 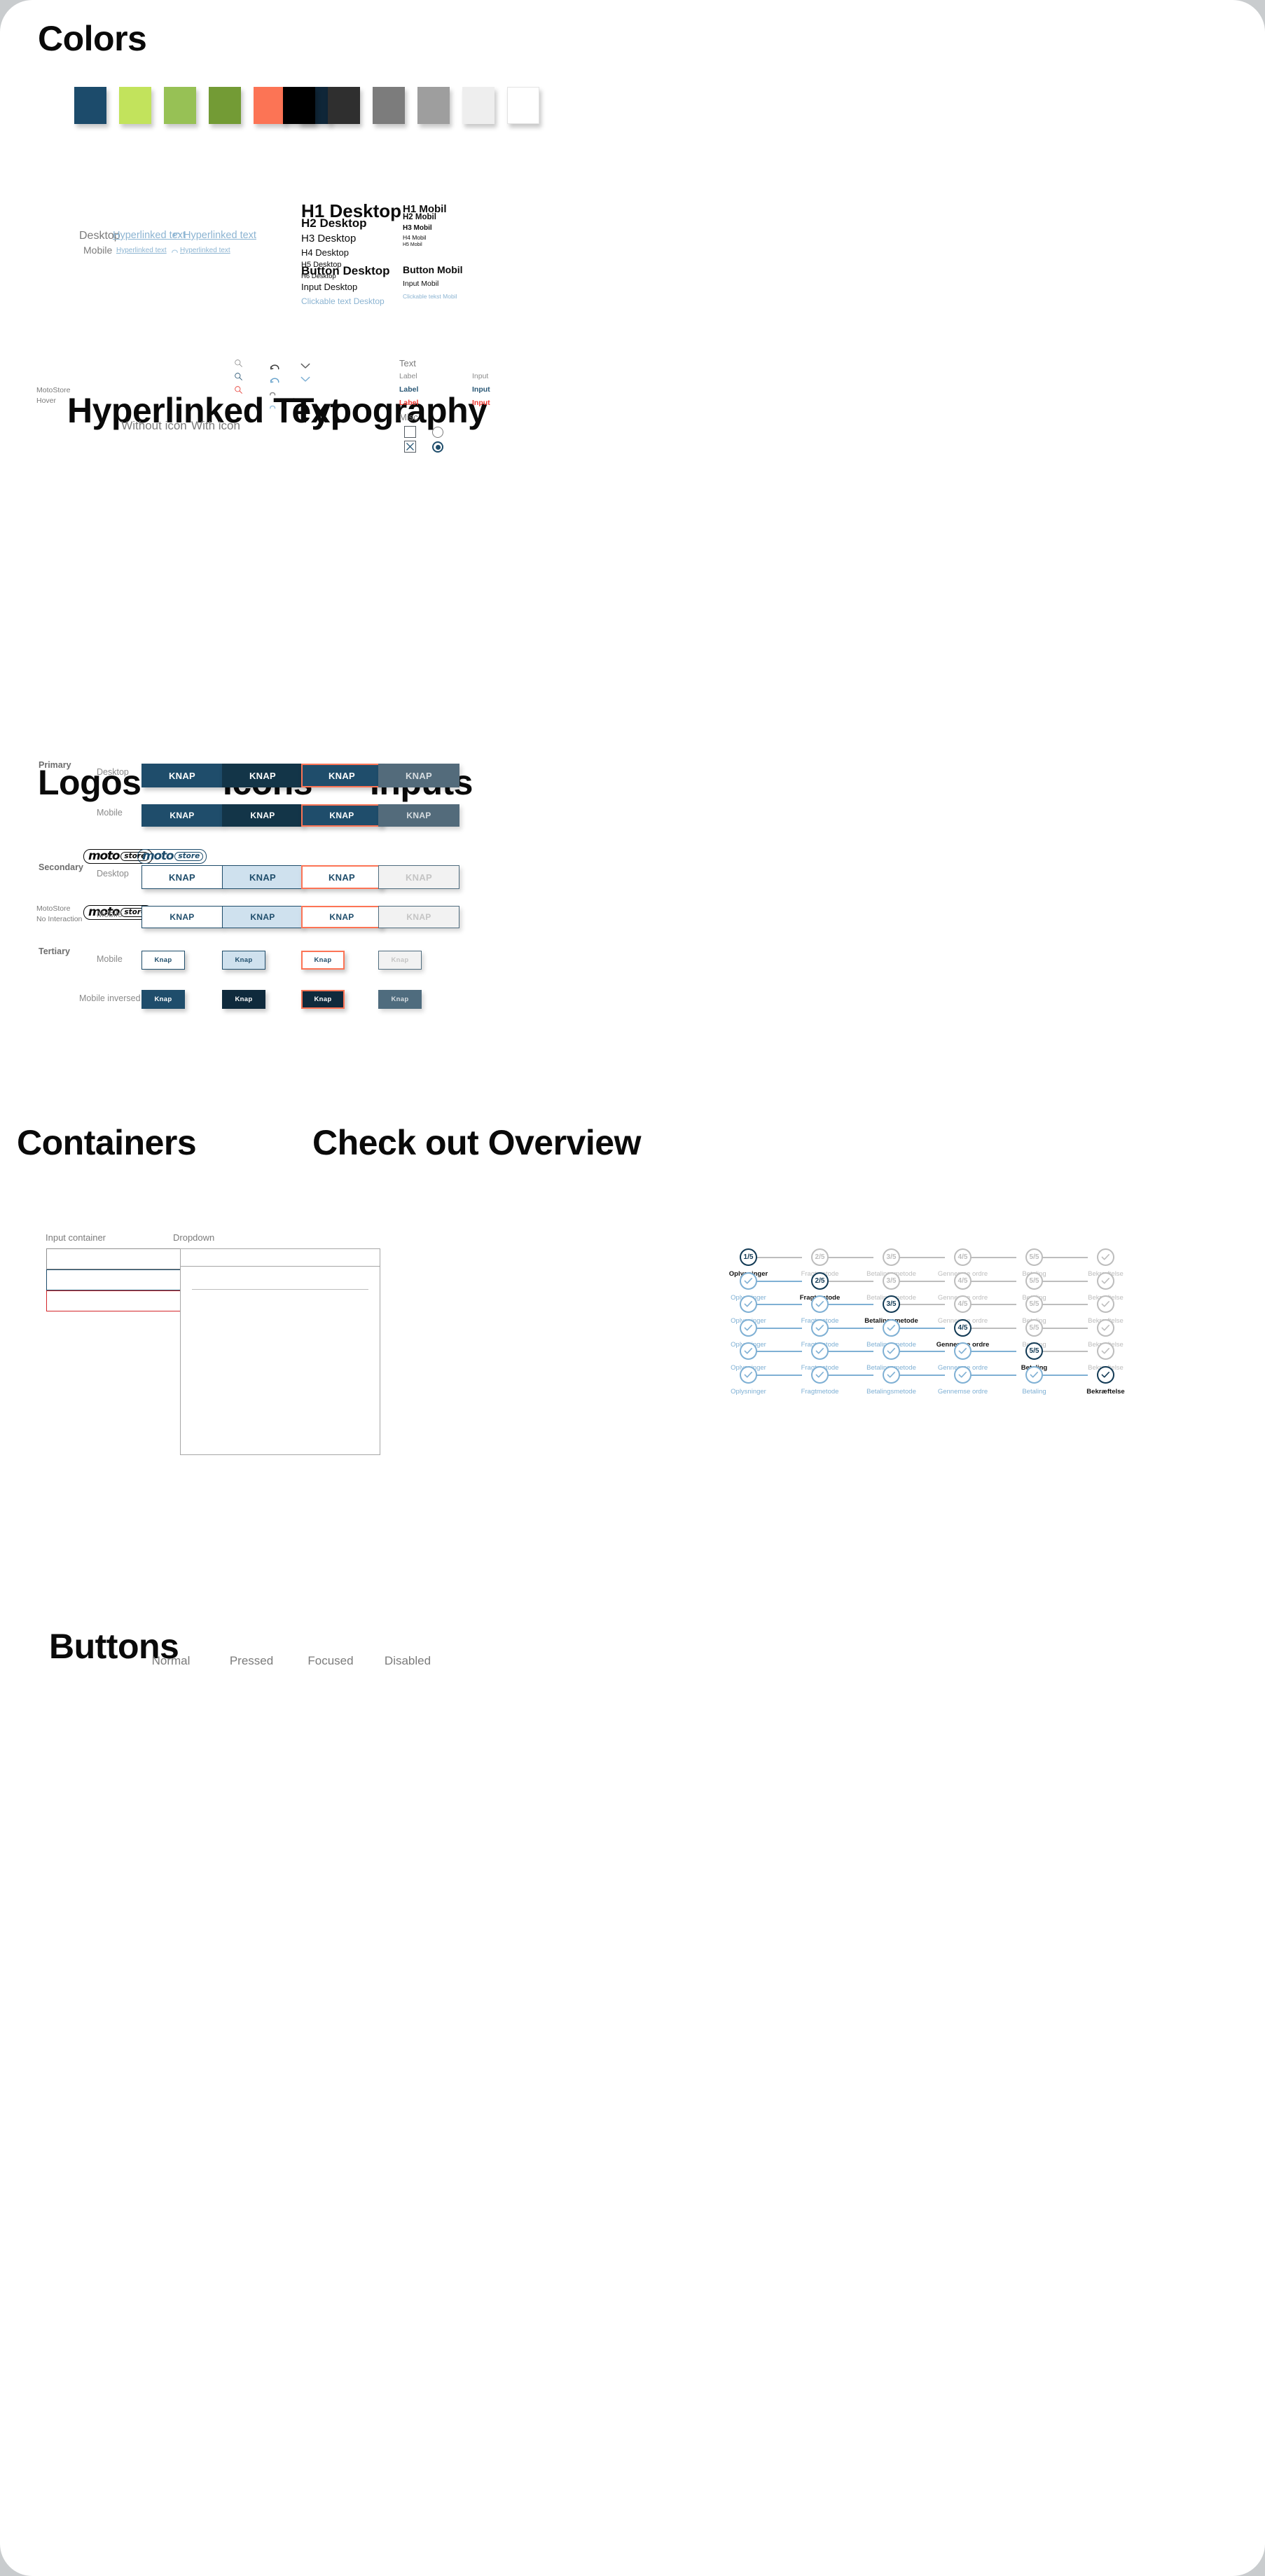 What do you see at coordinates (163, 960) in the screenshot?
I see `button-tertiary-mobile-normal: Knap` at bounding box center [163, 960].